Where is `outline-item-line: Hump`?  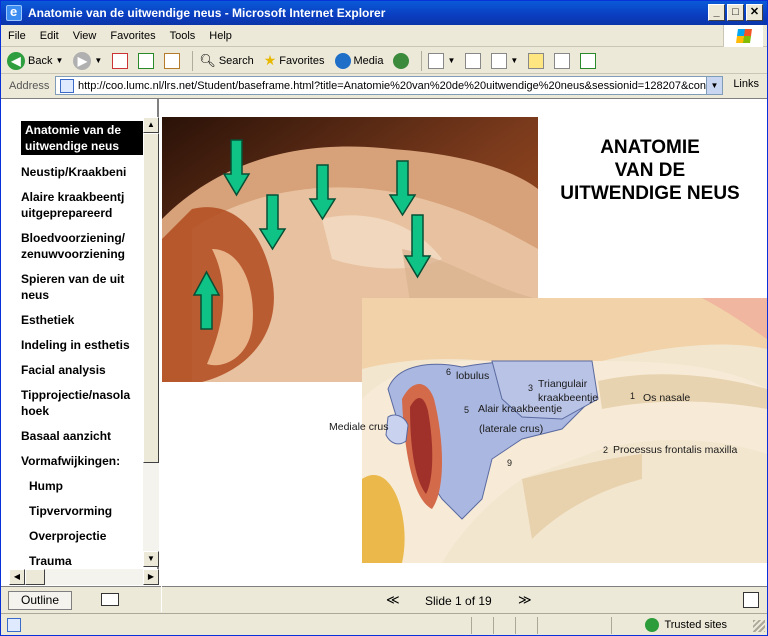
outline-item-line: Hump is located at coordinates (46, 486).